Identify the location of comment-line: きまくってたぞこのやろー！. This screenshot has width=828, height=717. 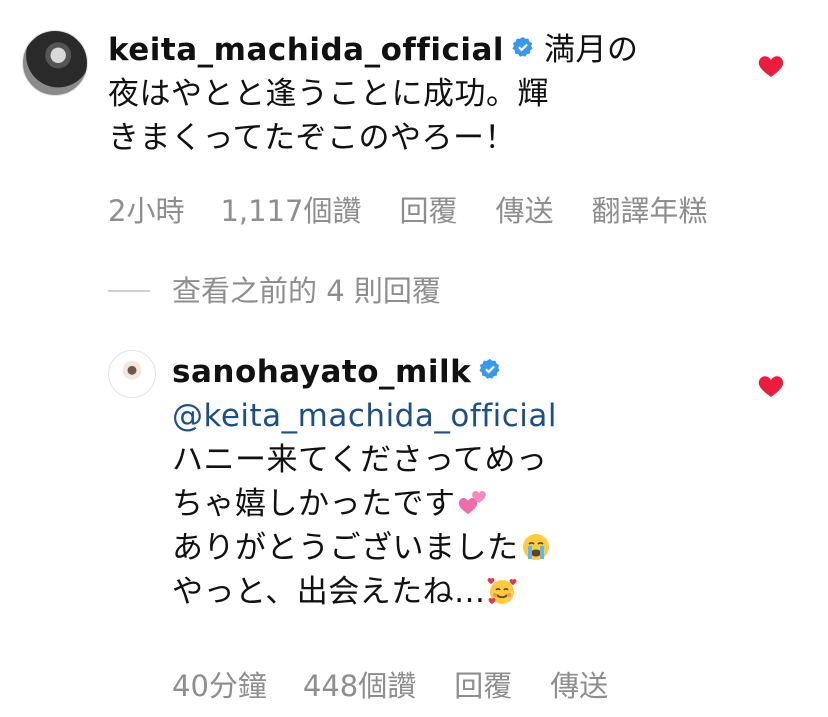
(312, 138).